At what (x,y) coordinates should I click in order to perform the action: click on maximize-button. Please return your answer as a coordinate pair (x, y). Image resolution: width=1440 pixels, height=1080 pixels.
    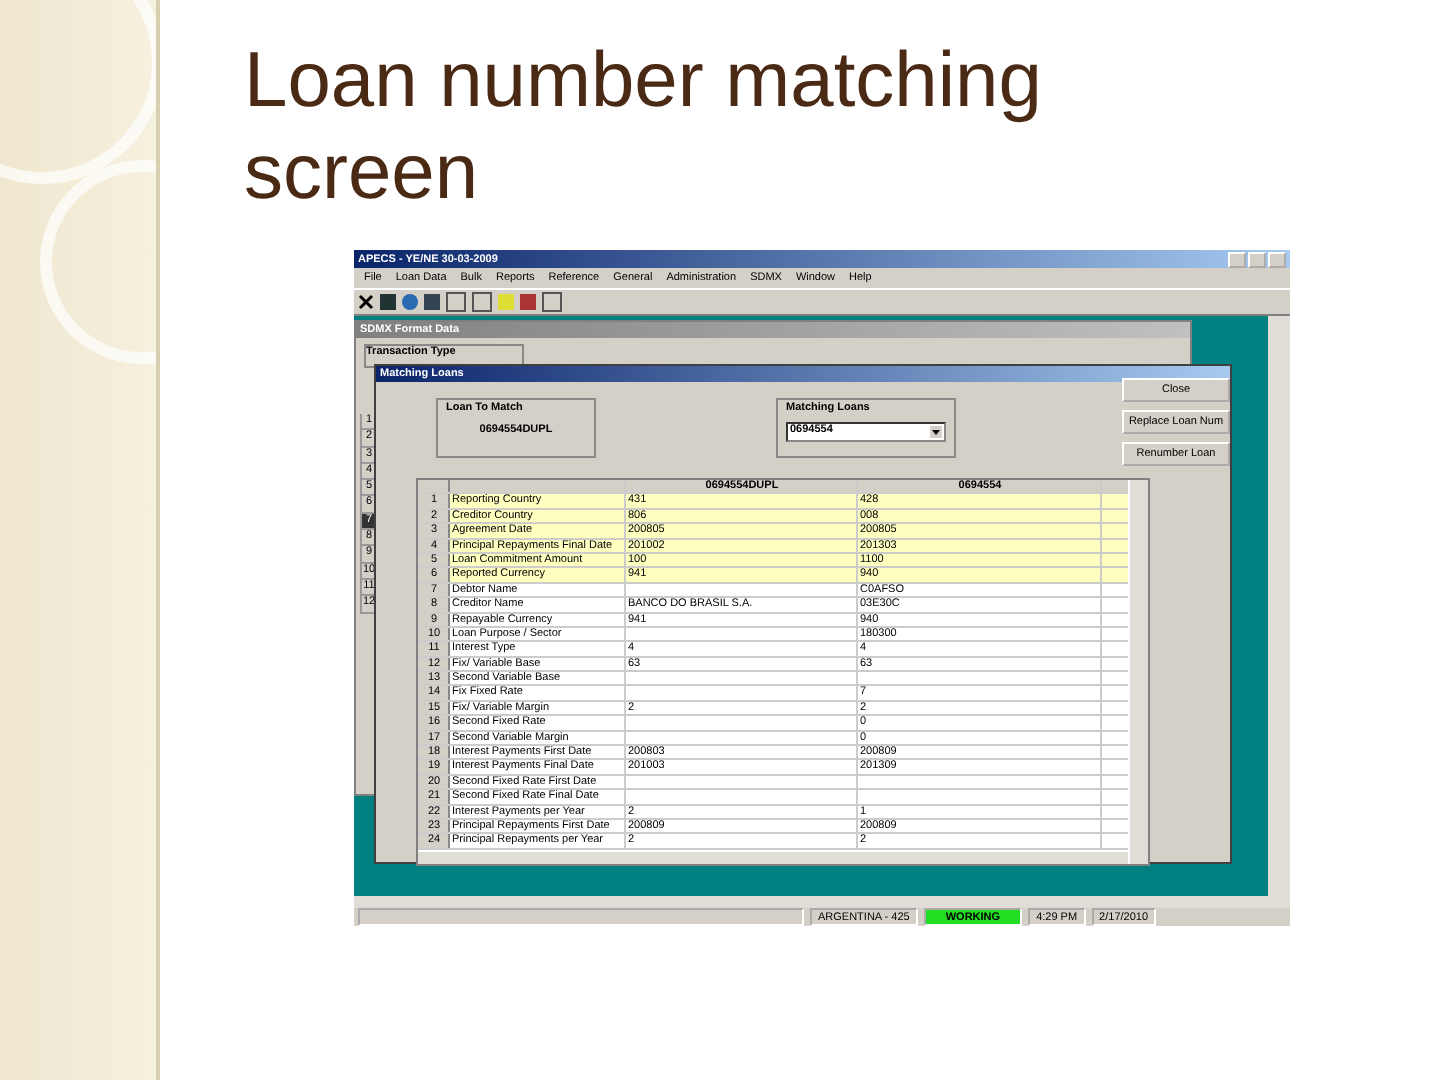
    Looking at the image, I should click on (1257, 259).